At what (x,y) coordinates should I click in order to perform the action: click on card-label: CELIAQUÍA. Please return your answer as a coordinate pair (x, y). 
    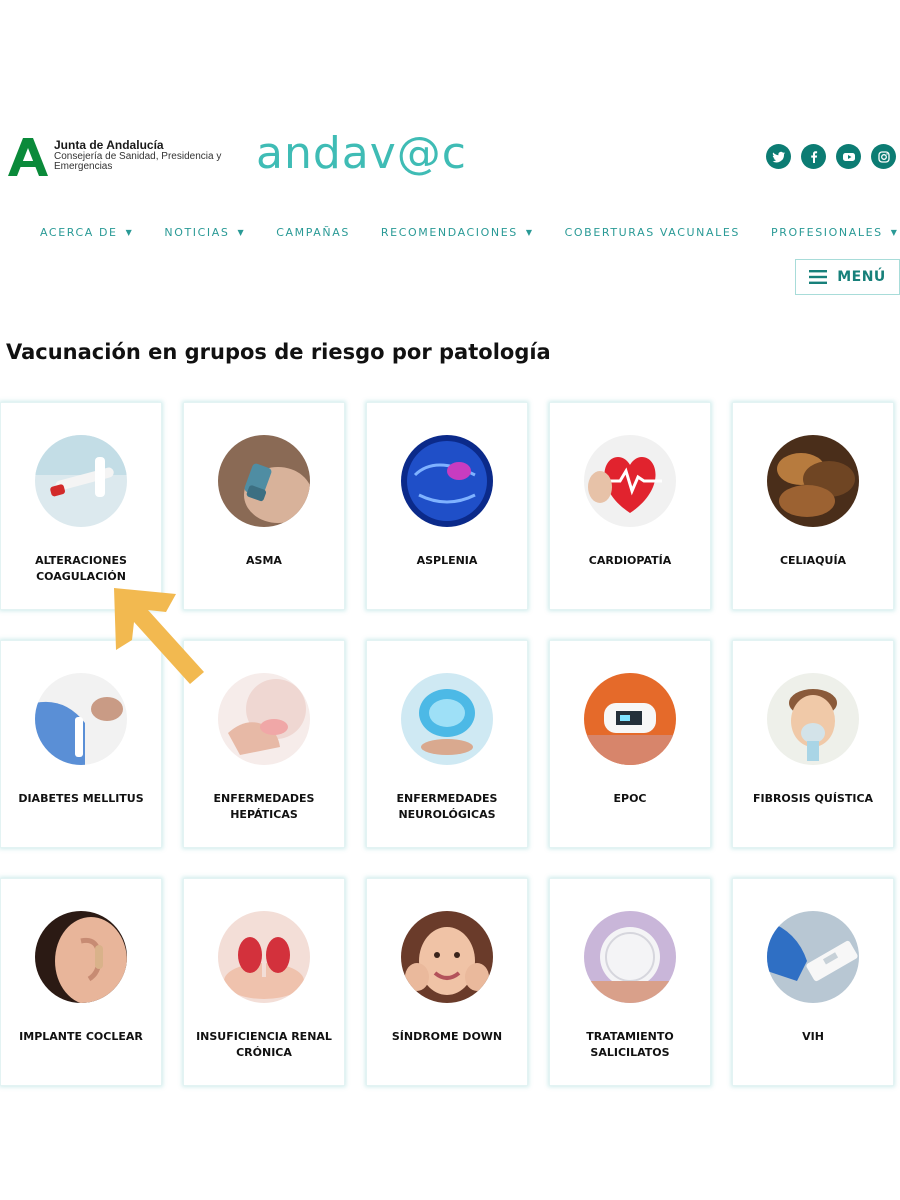
    Looking at the image, I should click on (813, 560).